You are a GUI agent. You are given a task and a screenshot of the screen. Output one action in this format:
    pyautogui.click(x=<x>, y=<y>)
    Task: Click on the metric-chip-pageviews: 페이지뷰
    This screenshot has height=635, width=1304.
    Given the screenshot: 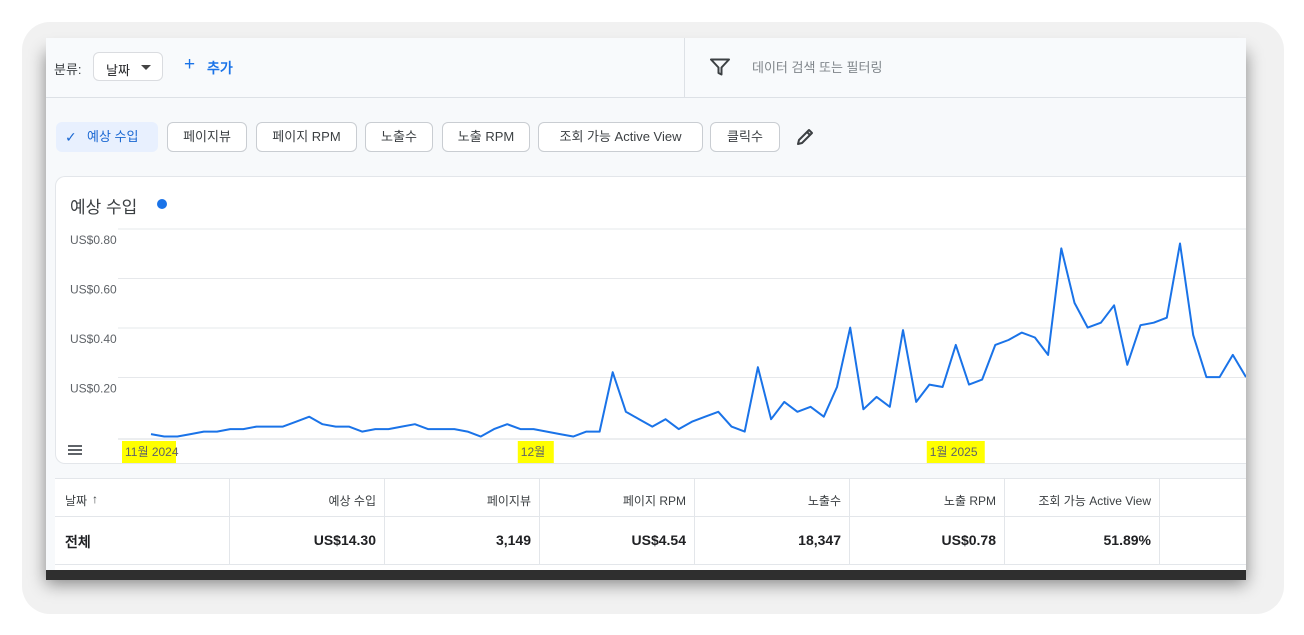 What is the action you would take?
    pyautogui.click(x=207, y=137)
    